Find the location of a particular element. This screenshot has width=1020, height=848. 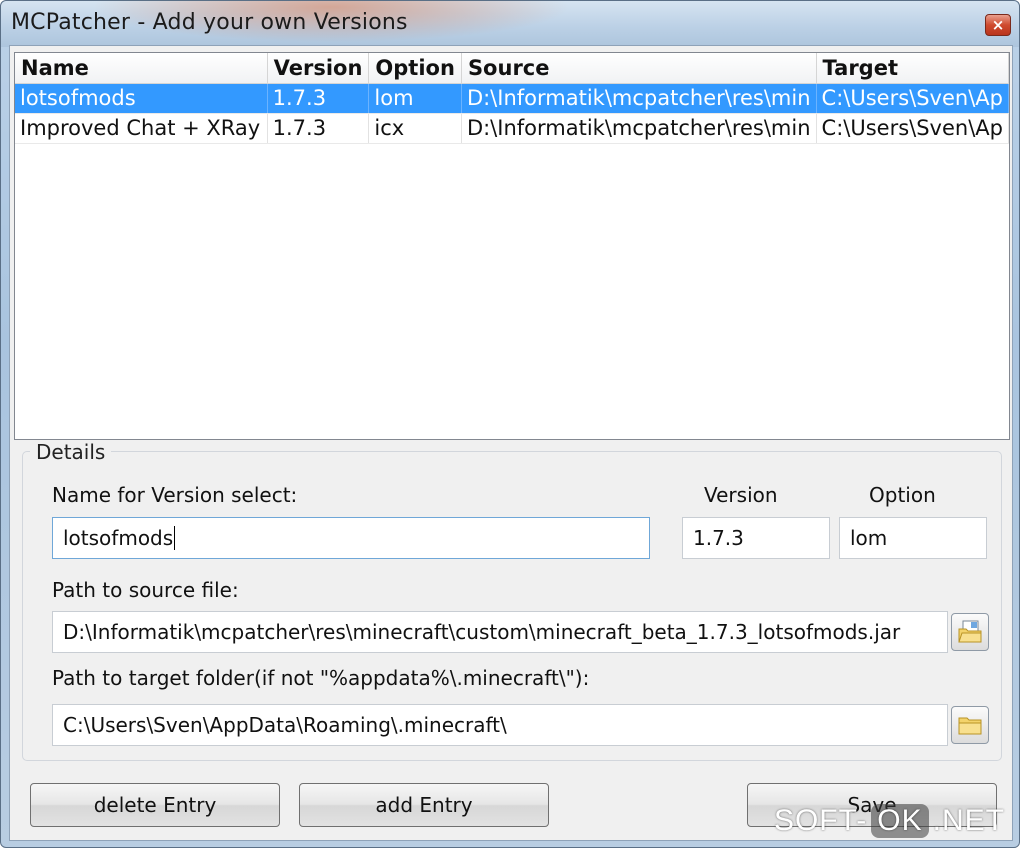

option-input: lom is located at coordinates (913, 538).